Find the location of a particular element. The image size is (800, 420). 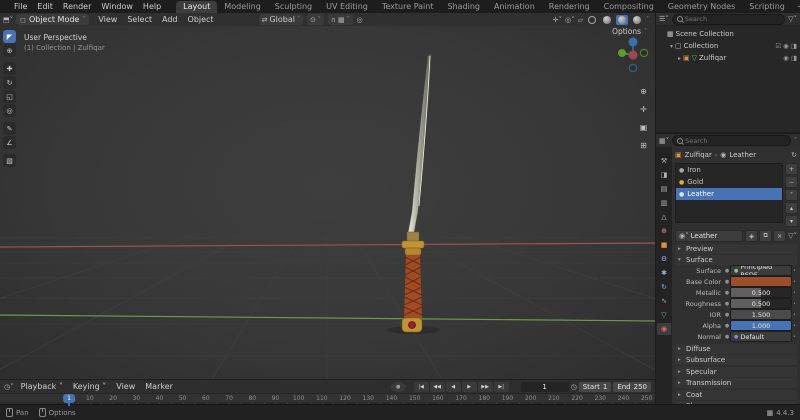

mode-dropdown: ◻ Object Mode ˅ is located at coordinates (53, 19).